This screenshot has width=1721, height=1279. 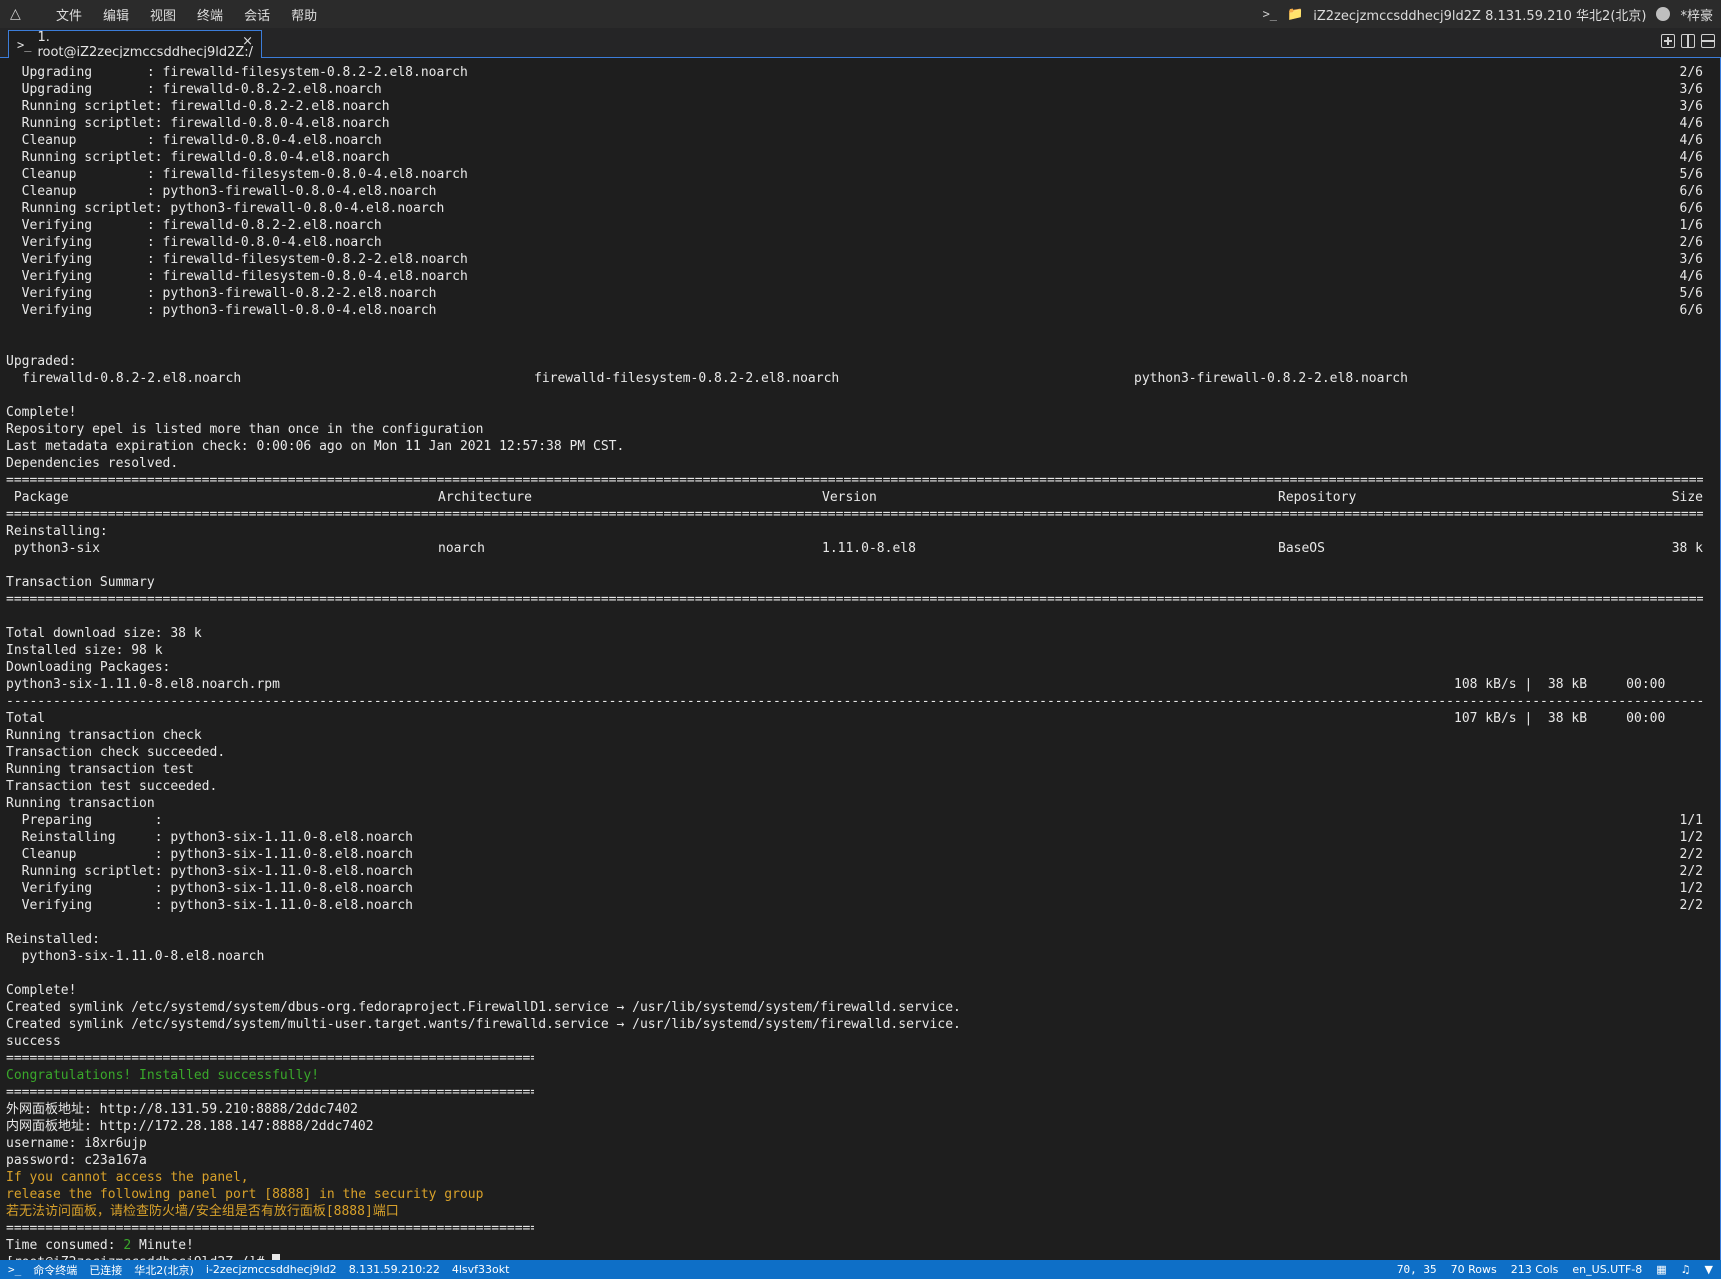 What do you see at coordinates (1687, 497) in the screenshot?
I see `th-size: Size` at bounding box center [1687, 497].